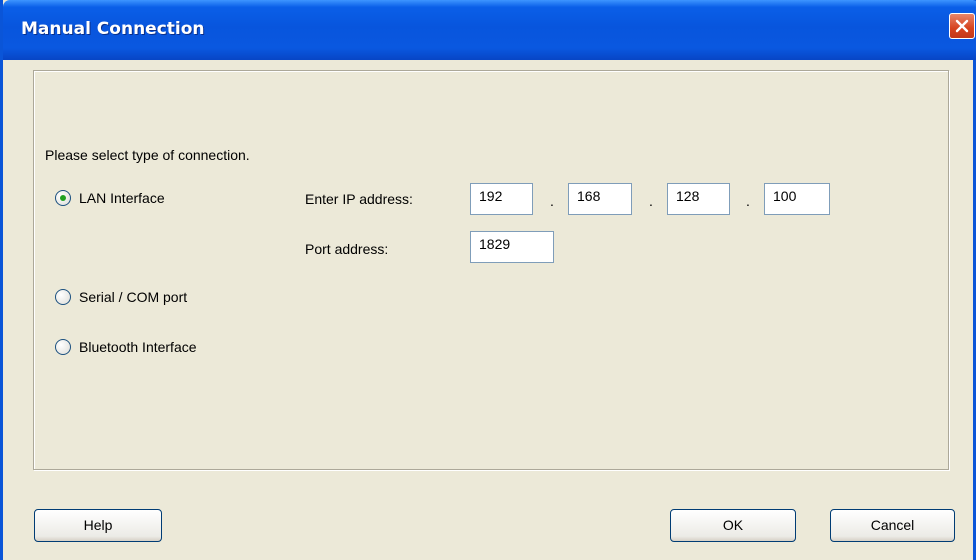  I want to click on prompt-label: Please select type of connection., so click(147, 155).